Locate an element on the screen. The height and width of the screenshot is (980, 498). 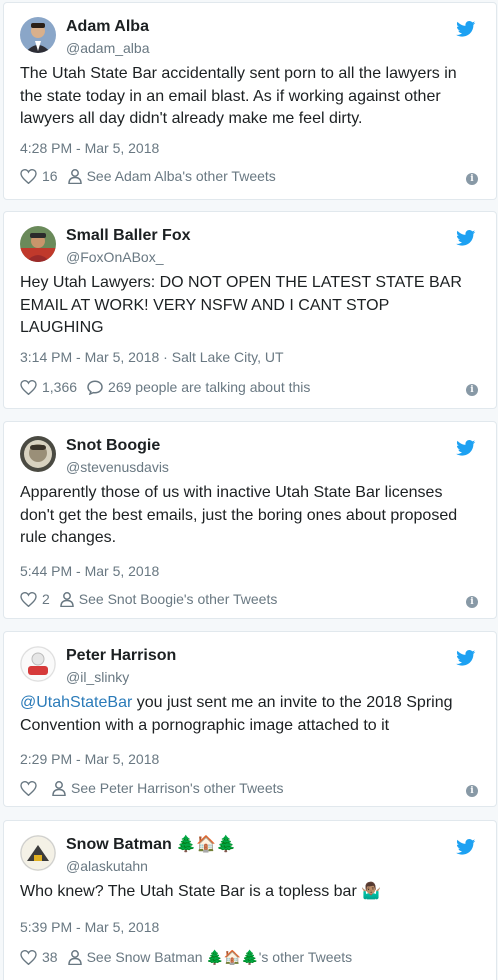
author-handle: @stevenusdavis is located at coordinates (117, 467).